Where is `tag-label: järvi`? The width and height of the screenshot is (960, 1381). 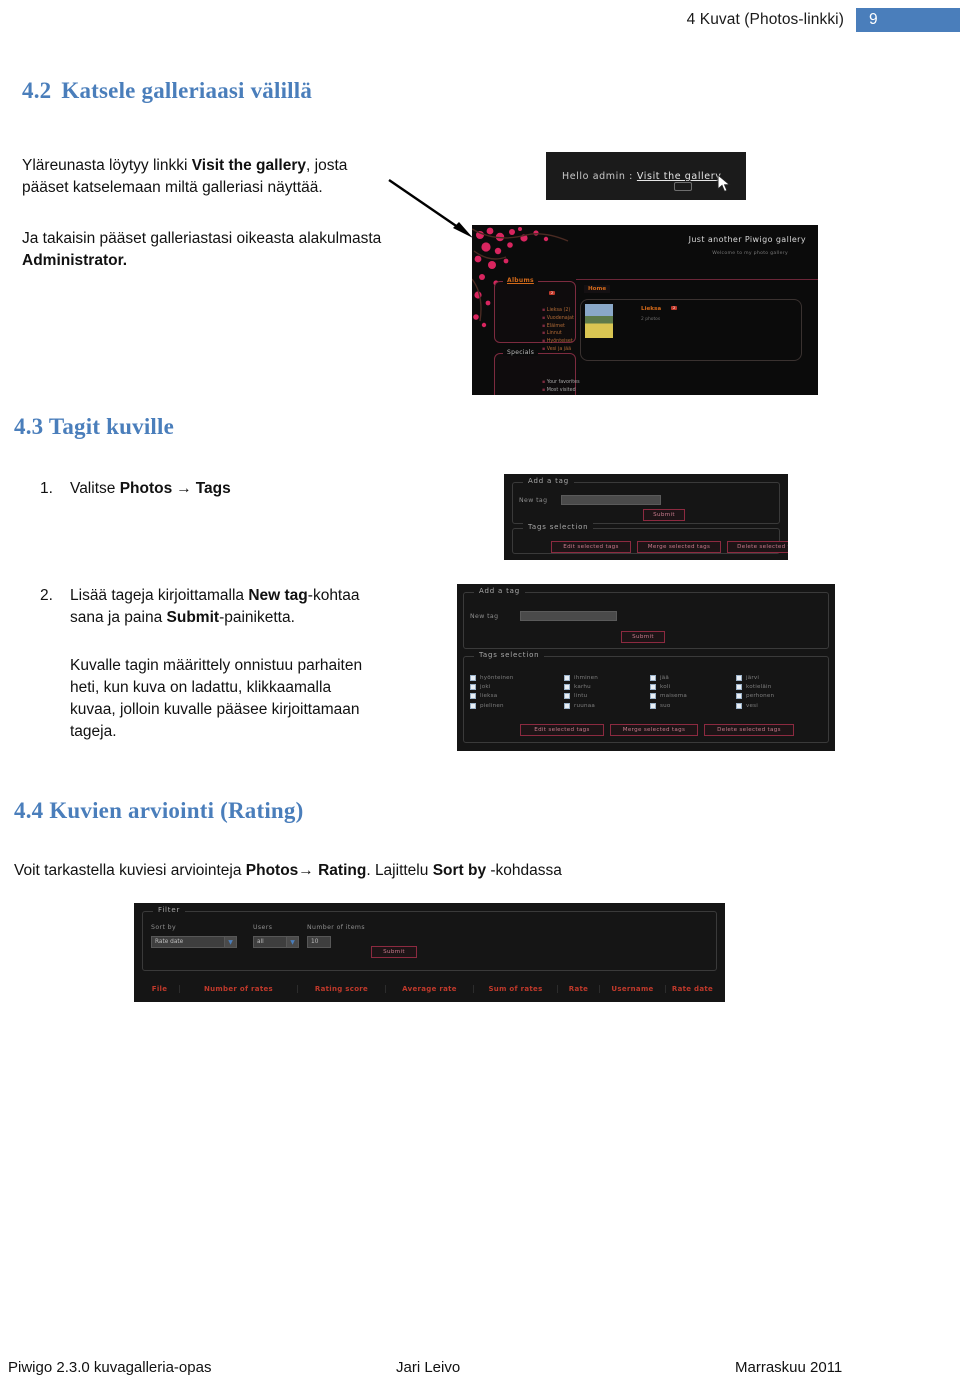
tag-label: järvi is located at coordinates (752, 678).